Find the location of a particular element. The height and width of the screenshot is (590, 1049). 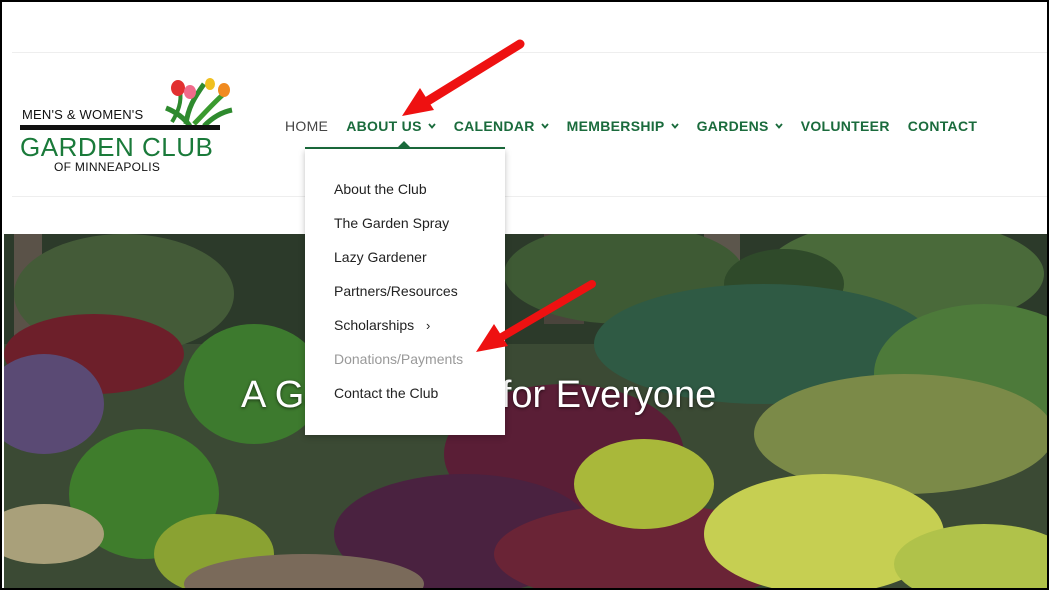

menu-item-lazy-gardener: Lazy Gardener is located at coordinates (405, 262).